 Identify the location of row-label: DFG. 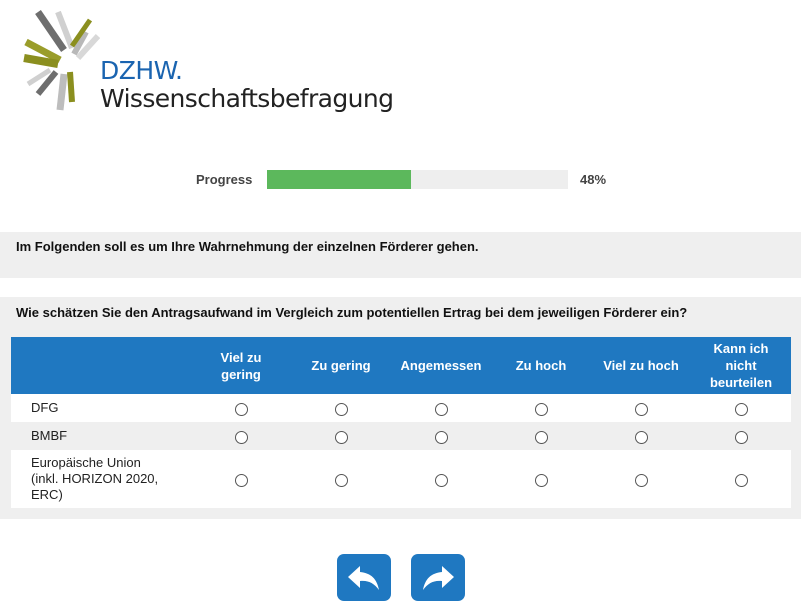
(101, 408).